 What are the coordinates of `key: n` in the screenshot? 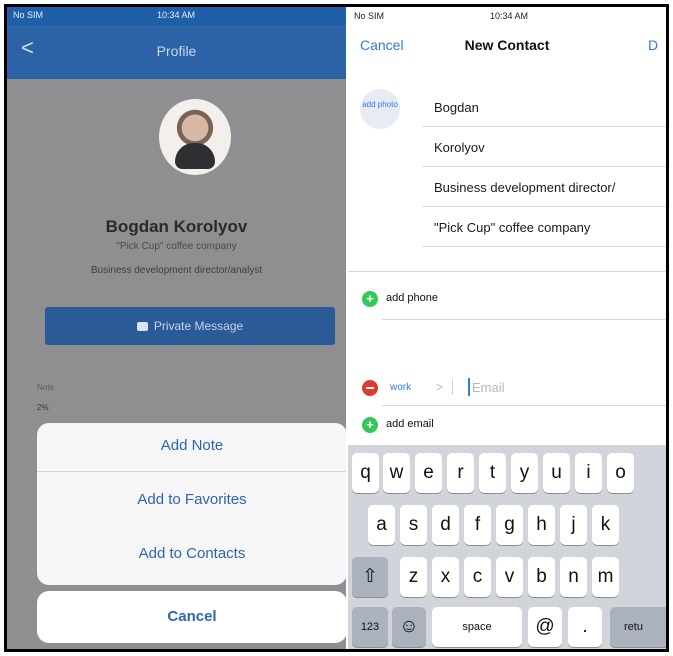 It's located at (573, 577).